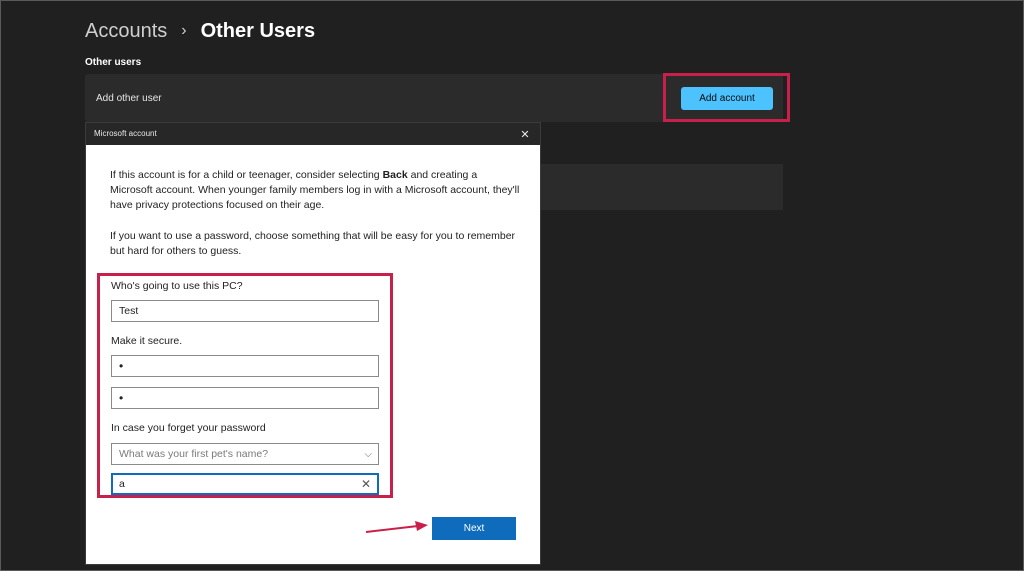  Describe the element at coordinates (177, 286) in the screenshot. I see `user-name-label: Who's going to use this PC?` at that location.